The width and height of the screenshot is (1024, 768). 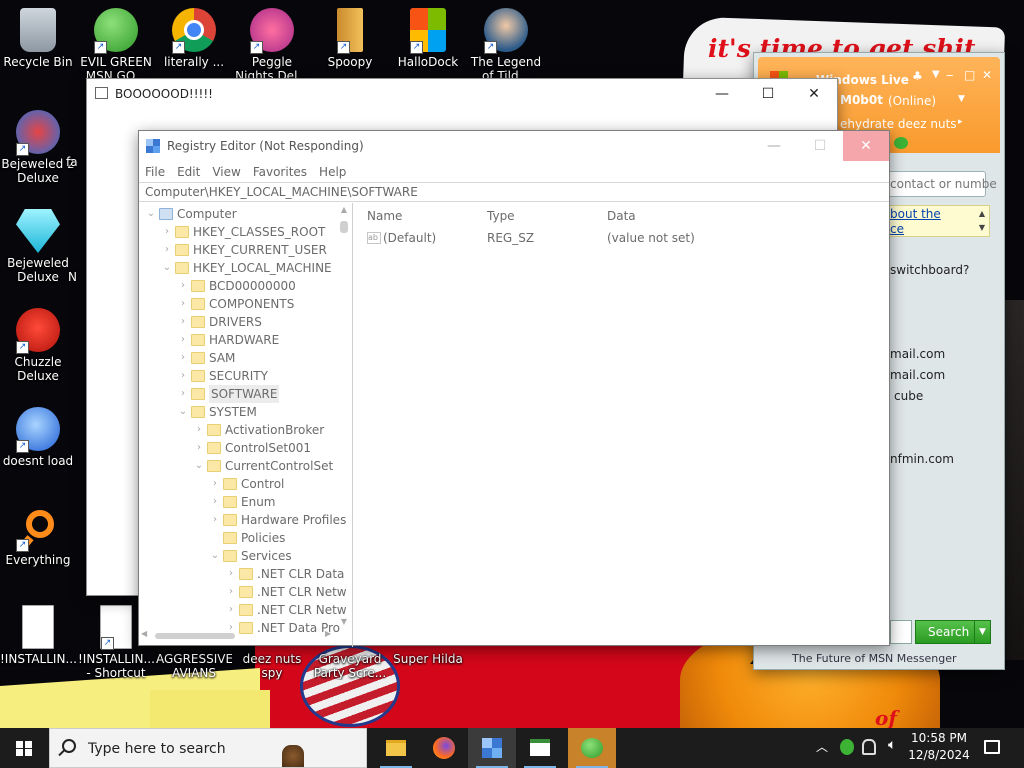 What do you see at coordinates (239, 448) in the screenshot?
I see `tree-node: › ControlSet001` at bounding box center [239, 448].